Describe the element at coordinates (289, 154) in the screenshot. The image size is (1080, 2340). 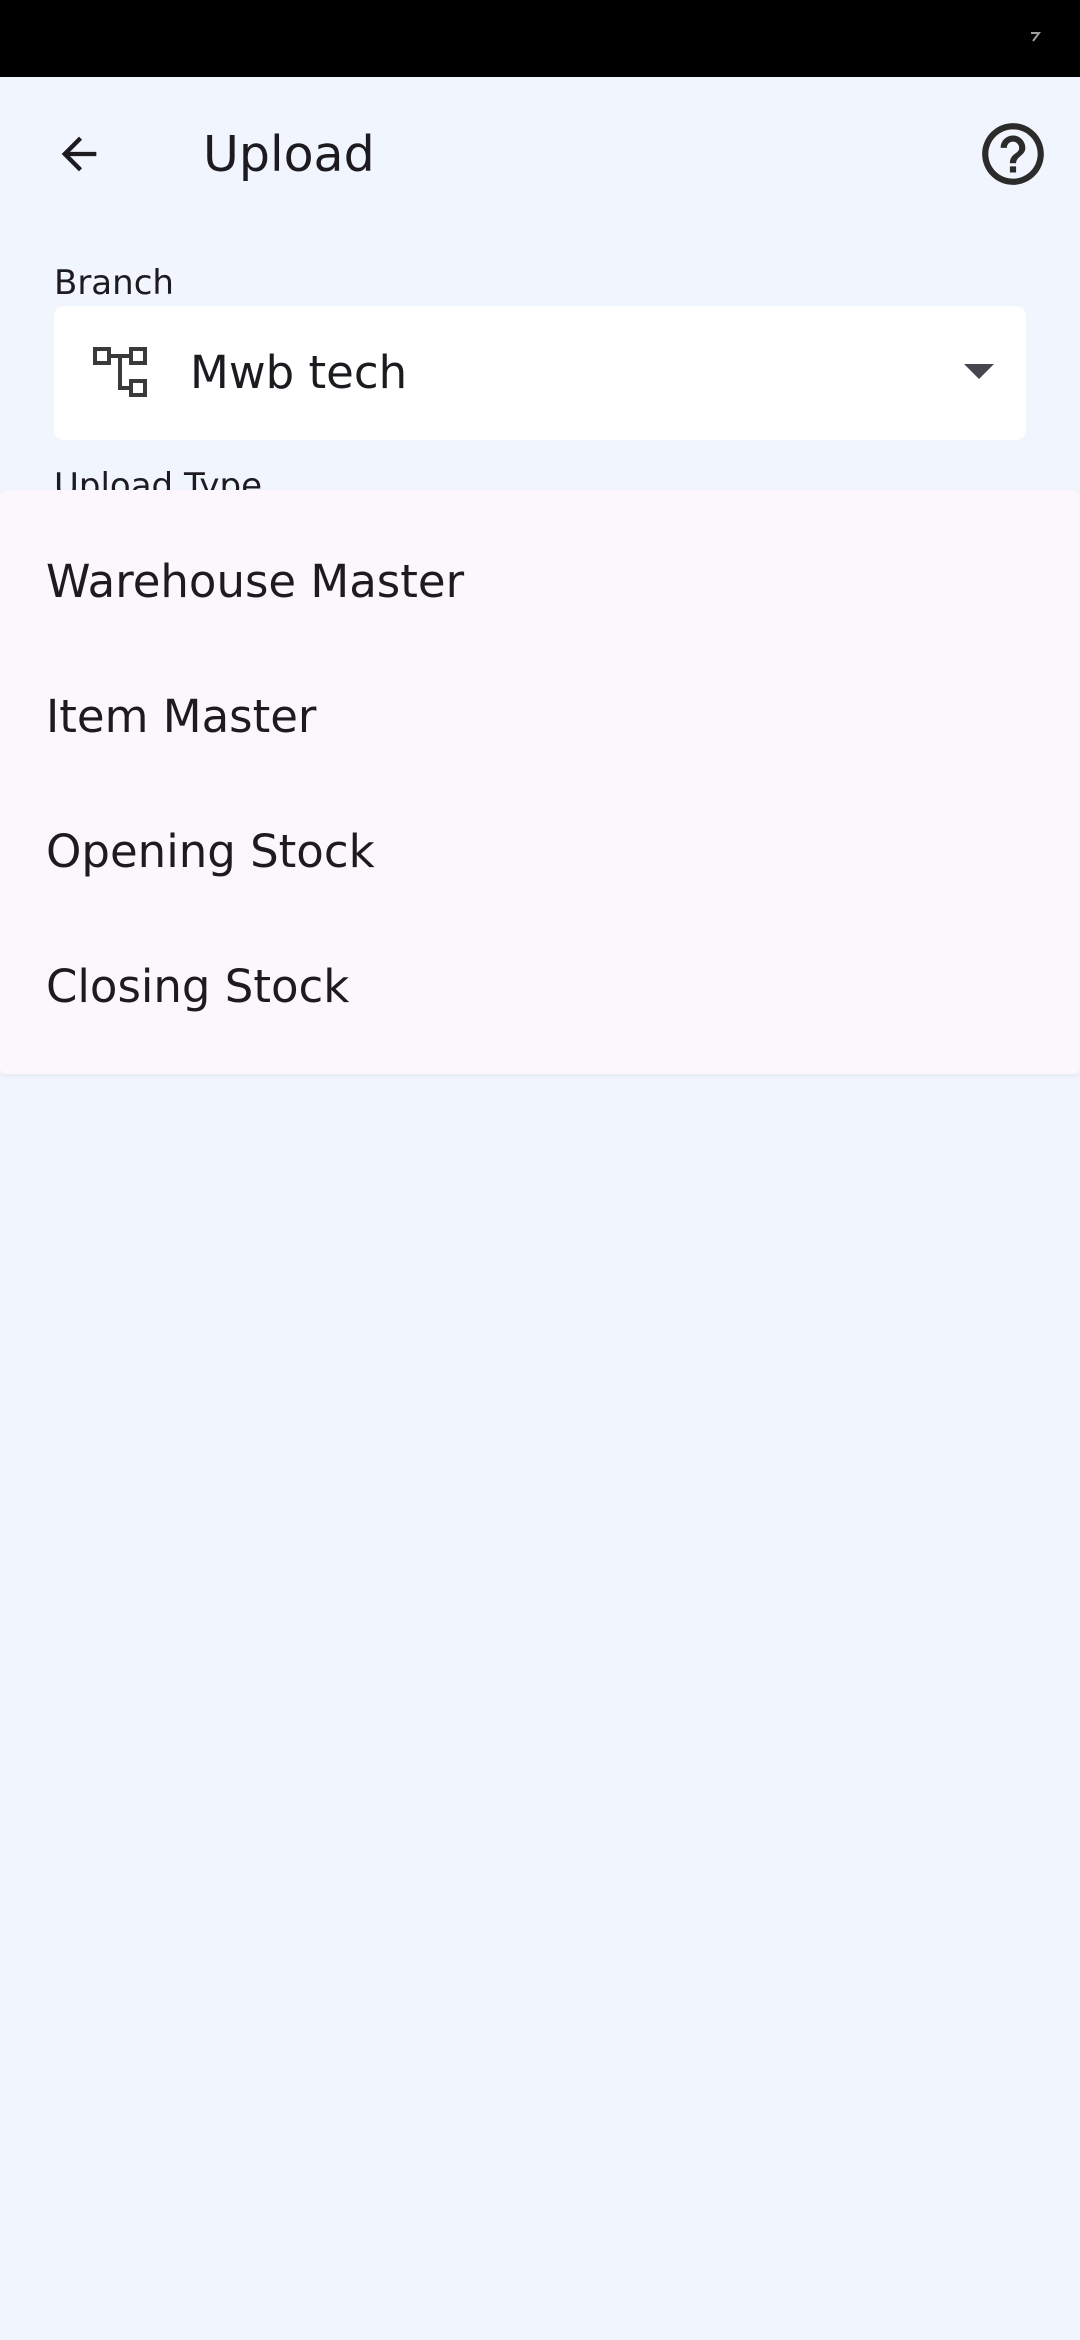
I see `page-title: Upload` at that location.